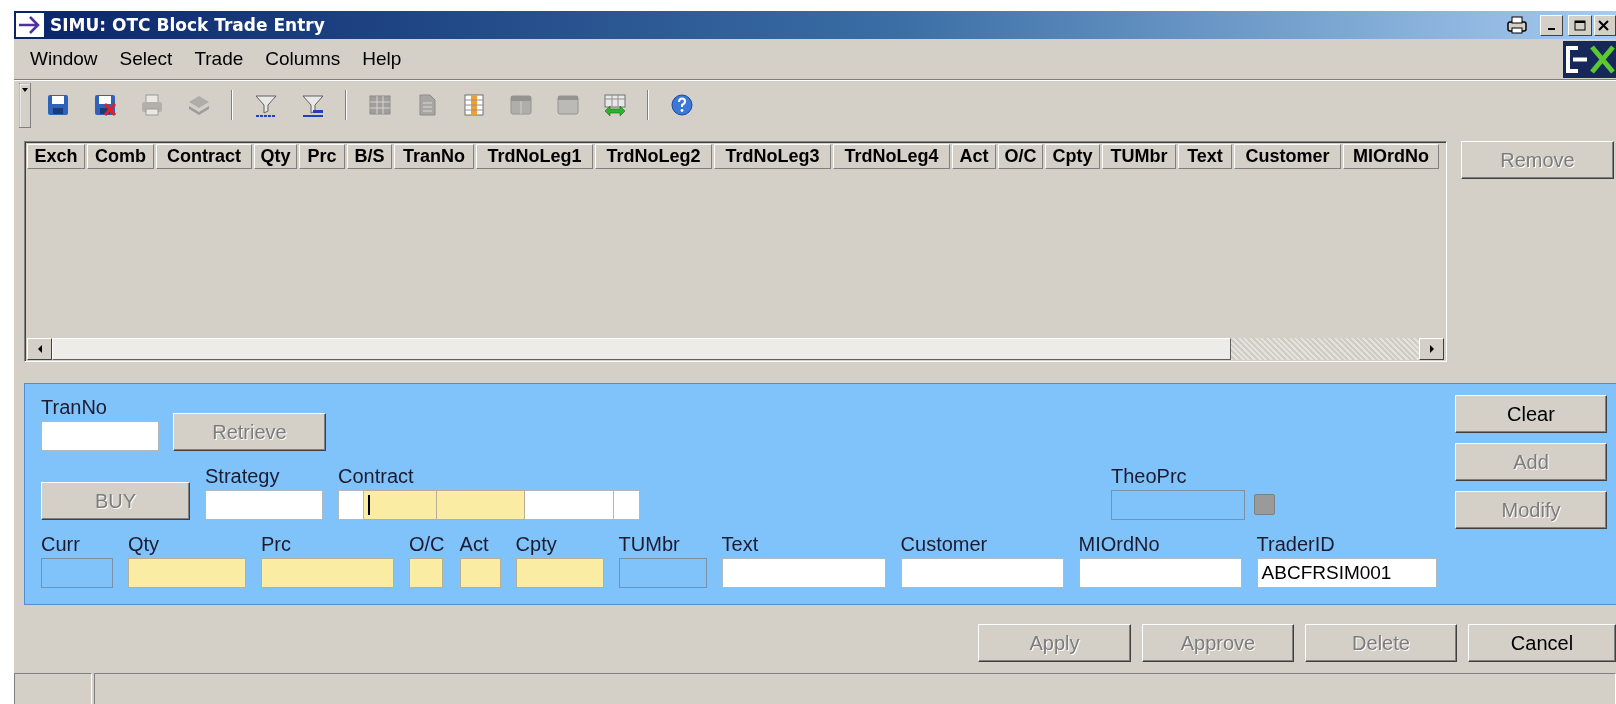 This screenshot has width=1616, height=704. I want to click on right-arrow-icon, so click(1431, 349).